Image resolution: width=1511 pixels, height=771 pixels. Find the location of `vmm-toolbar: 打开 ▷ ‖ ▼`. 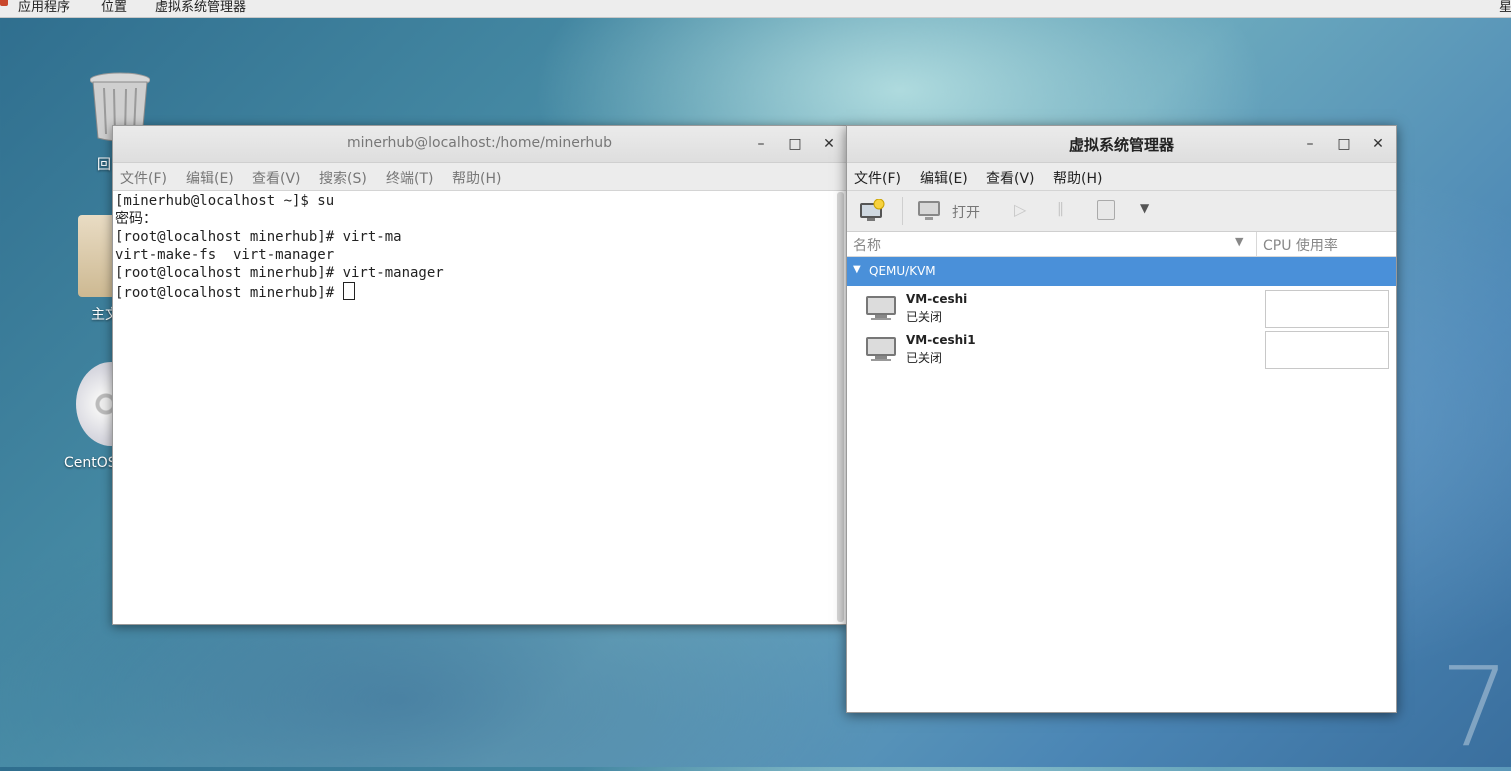

vmm-toolbar: 打开 ▷ ‖ ▼ is located at coordinates (1121, 211).